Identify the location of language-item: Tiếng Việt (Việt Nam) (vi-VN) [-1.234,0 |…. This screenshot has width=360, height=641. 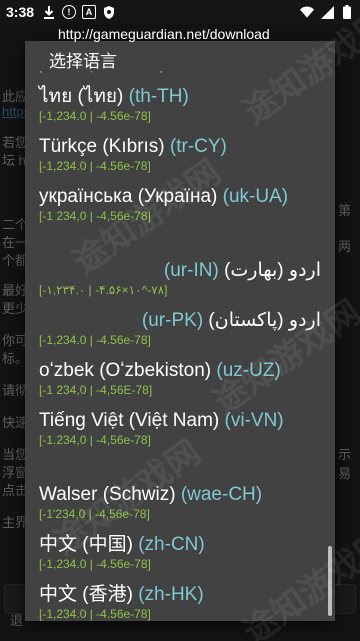
(180, 446).